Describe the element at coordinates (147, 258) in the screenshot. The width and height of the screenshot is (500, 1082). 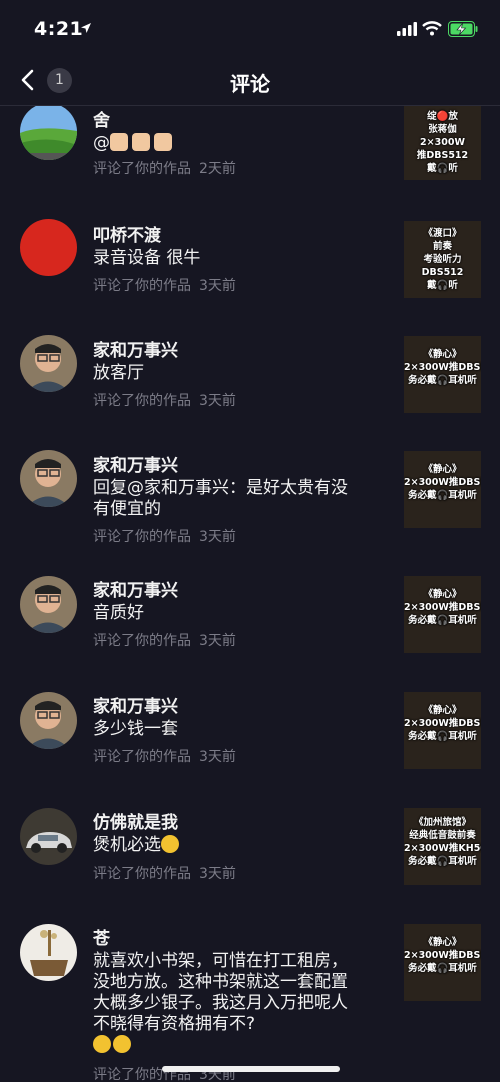
I see `comment-text: 录音设备 很牛` at that location.